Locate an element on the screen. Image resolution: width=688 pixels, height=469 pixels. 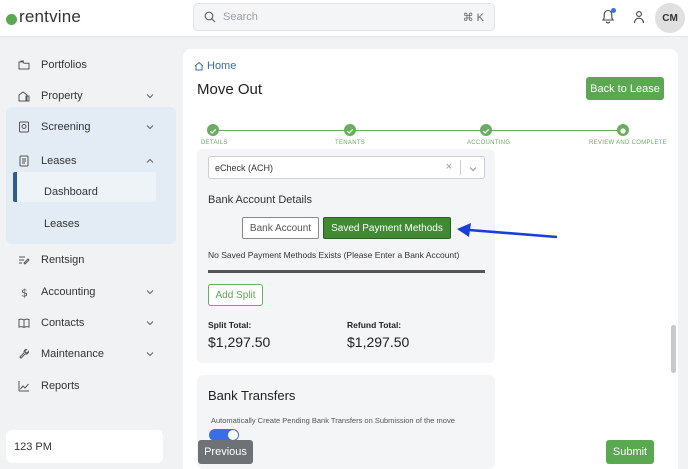
sidebar-item-accounting: $ Accounting is located at coordinates (88, 292).